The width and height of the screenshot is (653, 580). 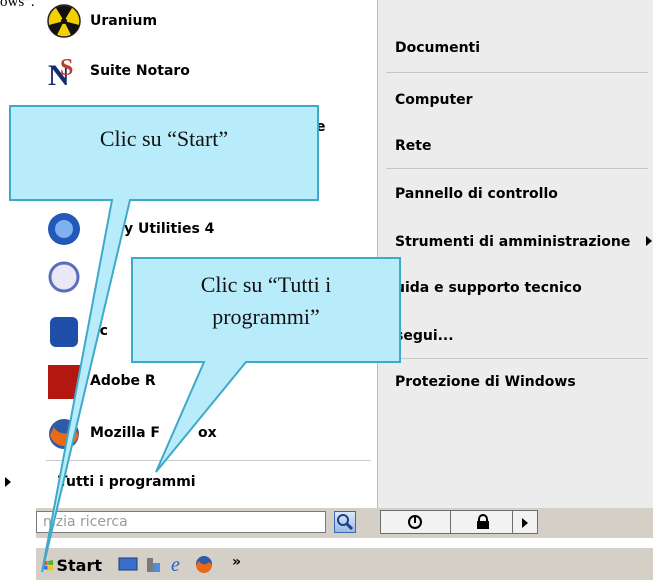 I want to click on callout-all-programs-line1: Clic su “Tutti i, so click(x=266, y=284).